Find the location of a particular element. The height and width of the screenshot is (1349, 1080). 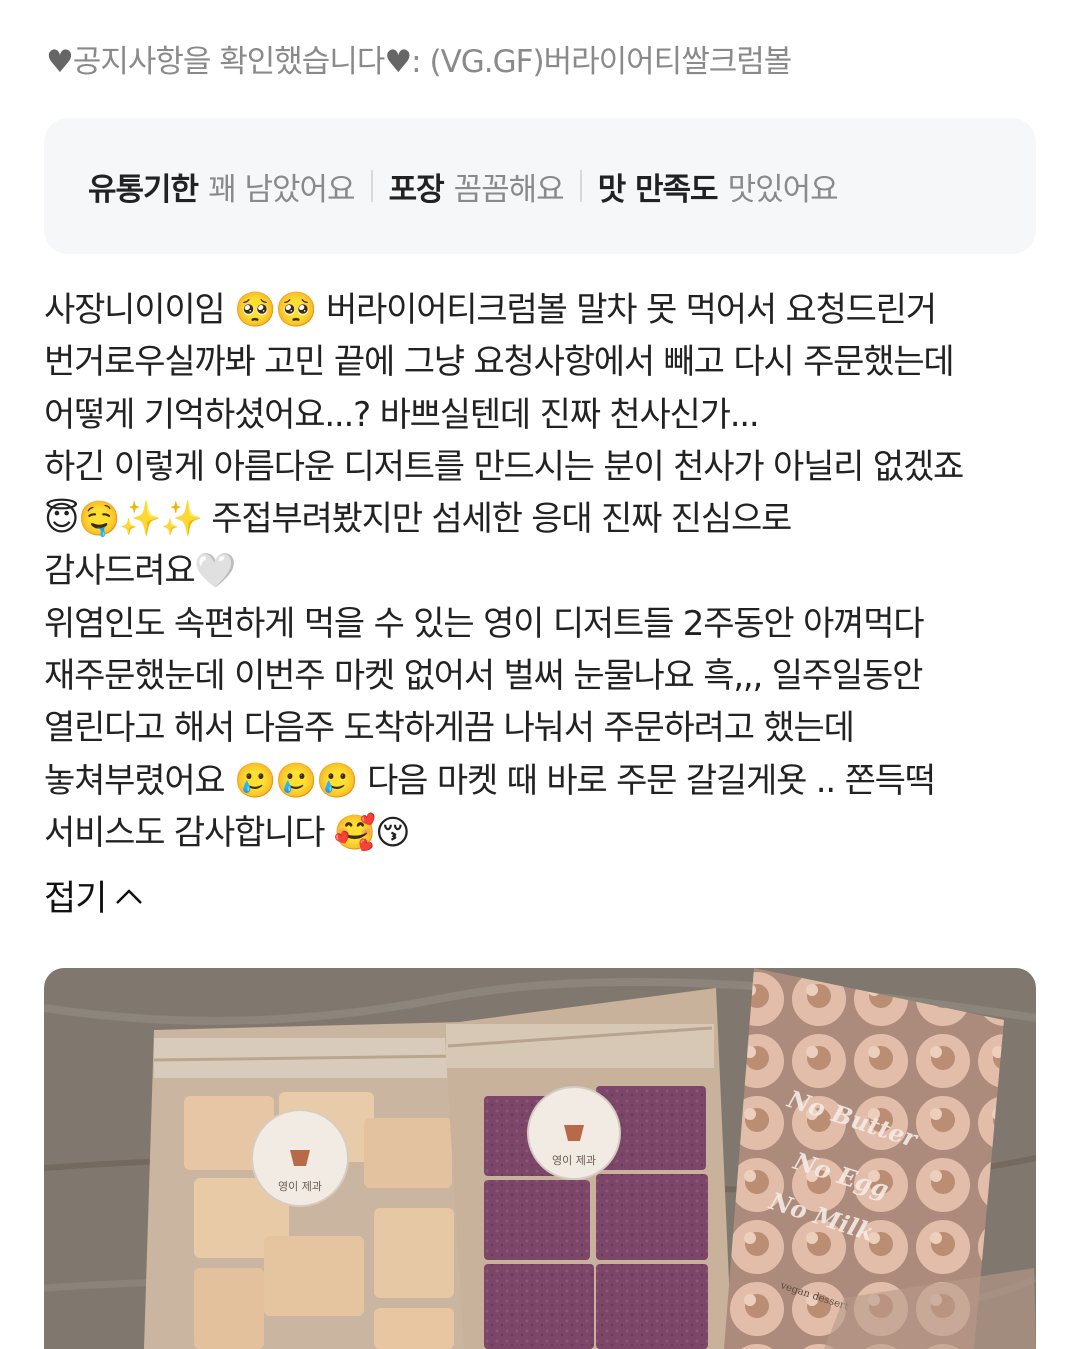

review-line: 서비스도 감사합니다 🥰😚 is located at coordinates (227, 832).